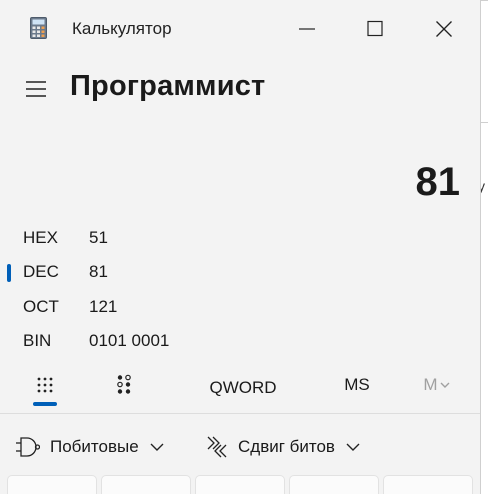 This screenshot has height=494, width=488. I want to click on radix-label: DEC, so click(41, 271).